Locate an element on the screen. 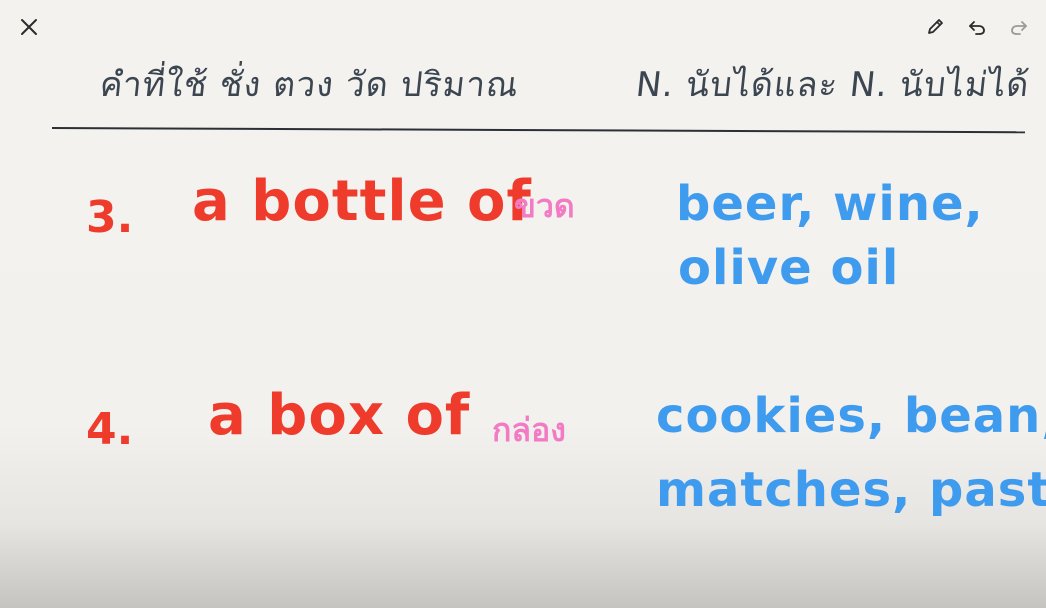 The width and height of the screenshot is (1046, 608). pencil-icon is located at coordinates (935, 27).